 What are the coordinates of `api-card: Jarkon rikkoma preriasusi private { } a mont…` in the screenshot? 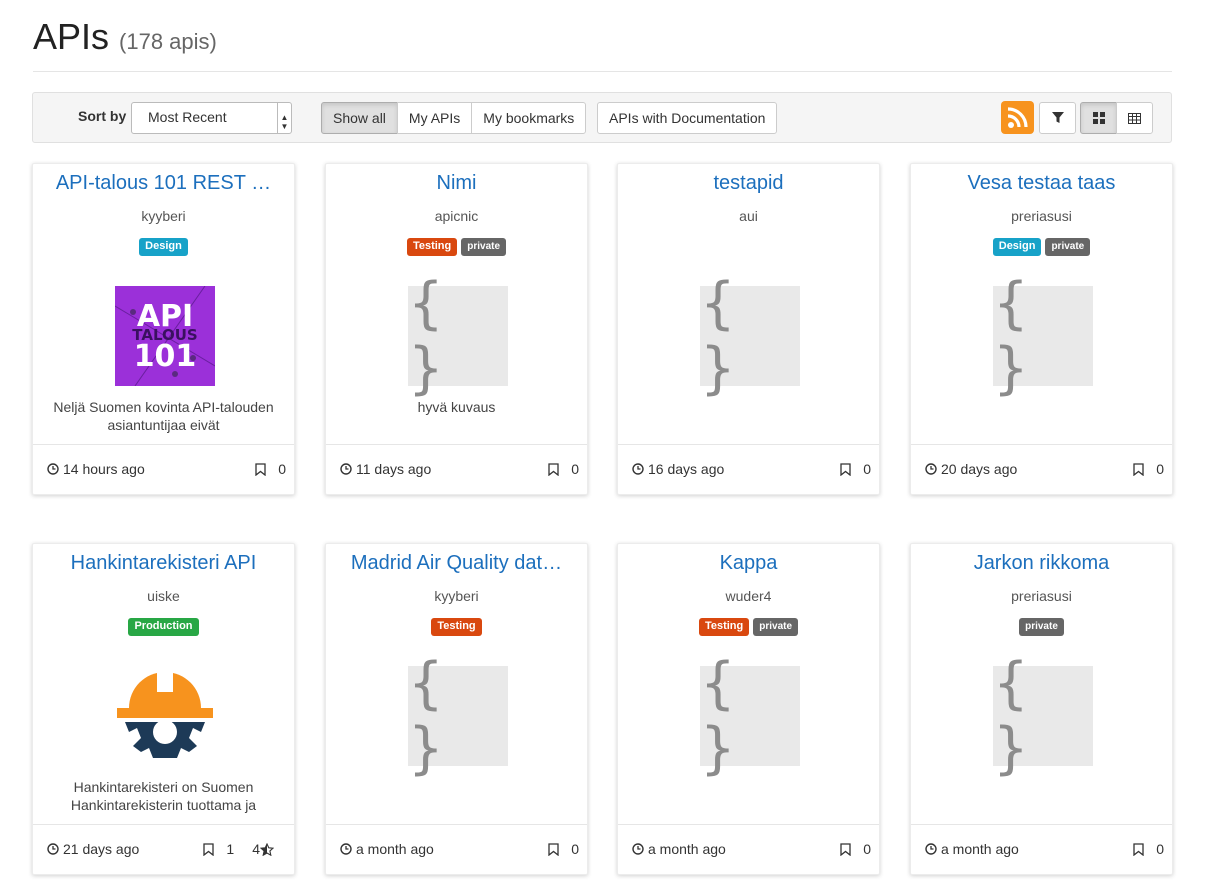 It's located at (1041, 709).